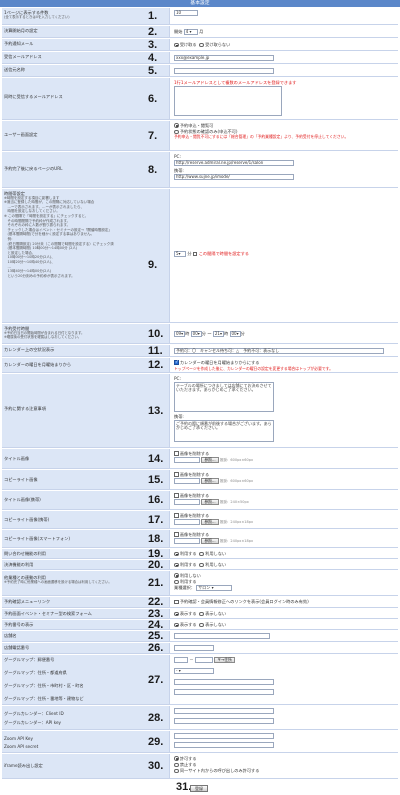 This screenshot has height=795, width=400. Describe the element at coordinates (201, 565) in the screenshot. I see `payment-unuse-radio` at that location.